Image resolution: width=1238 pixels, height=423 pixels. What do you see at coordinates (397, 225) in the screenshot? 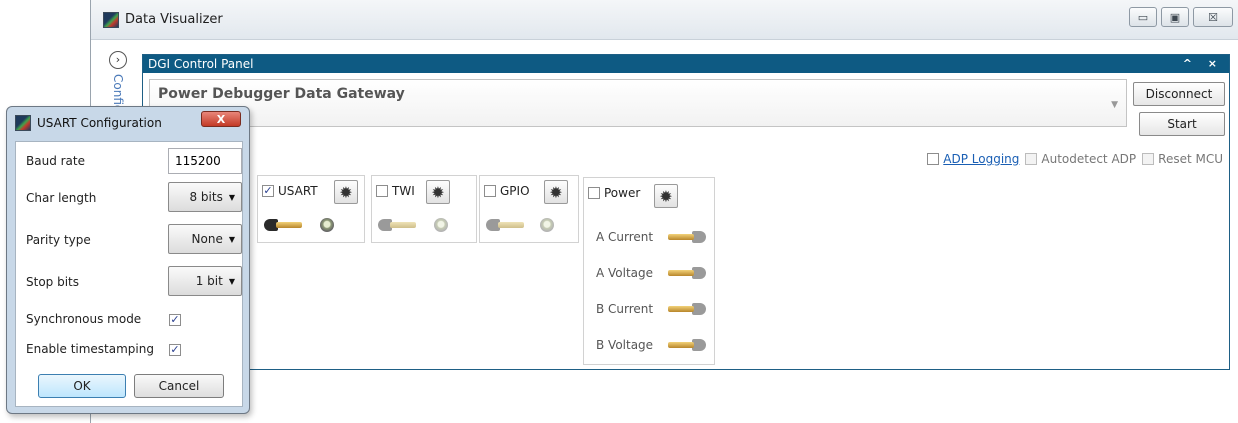
I see `twi-probe-icon` at bounding box center [397, 225].